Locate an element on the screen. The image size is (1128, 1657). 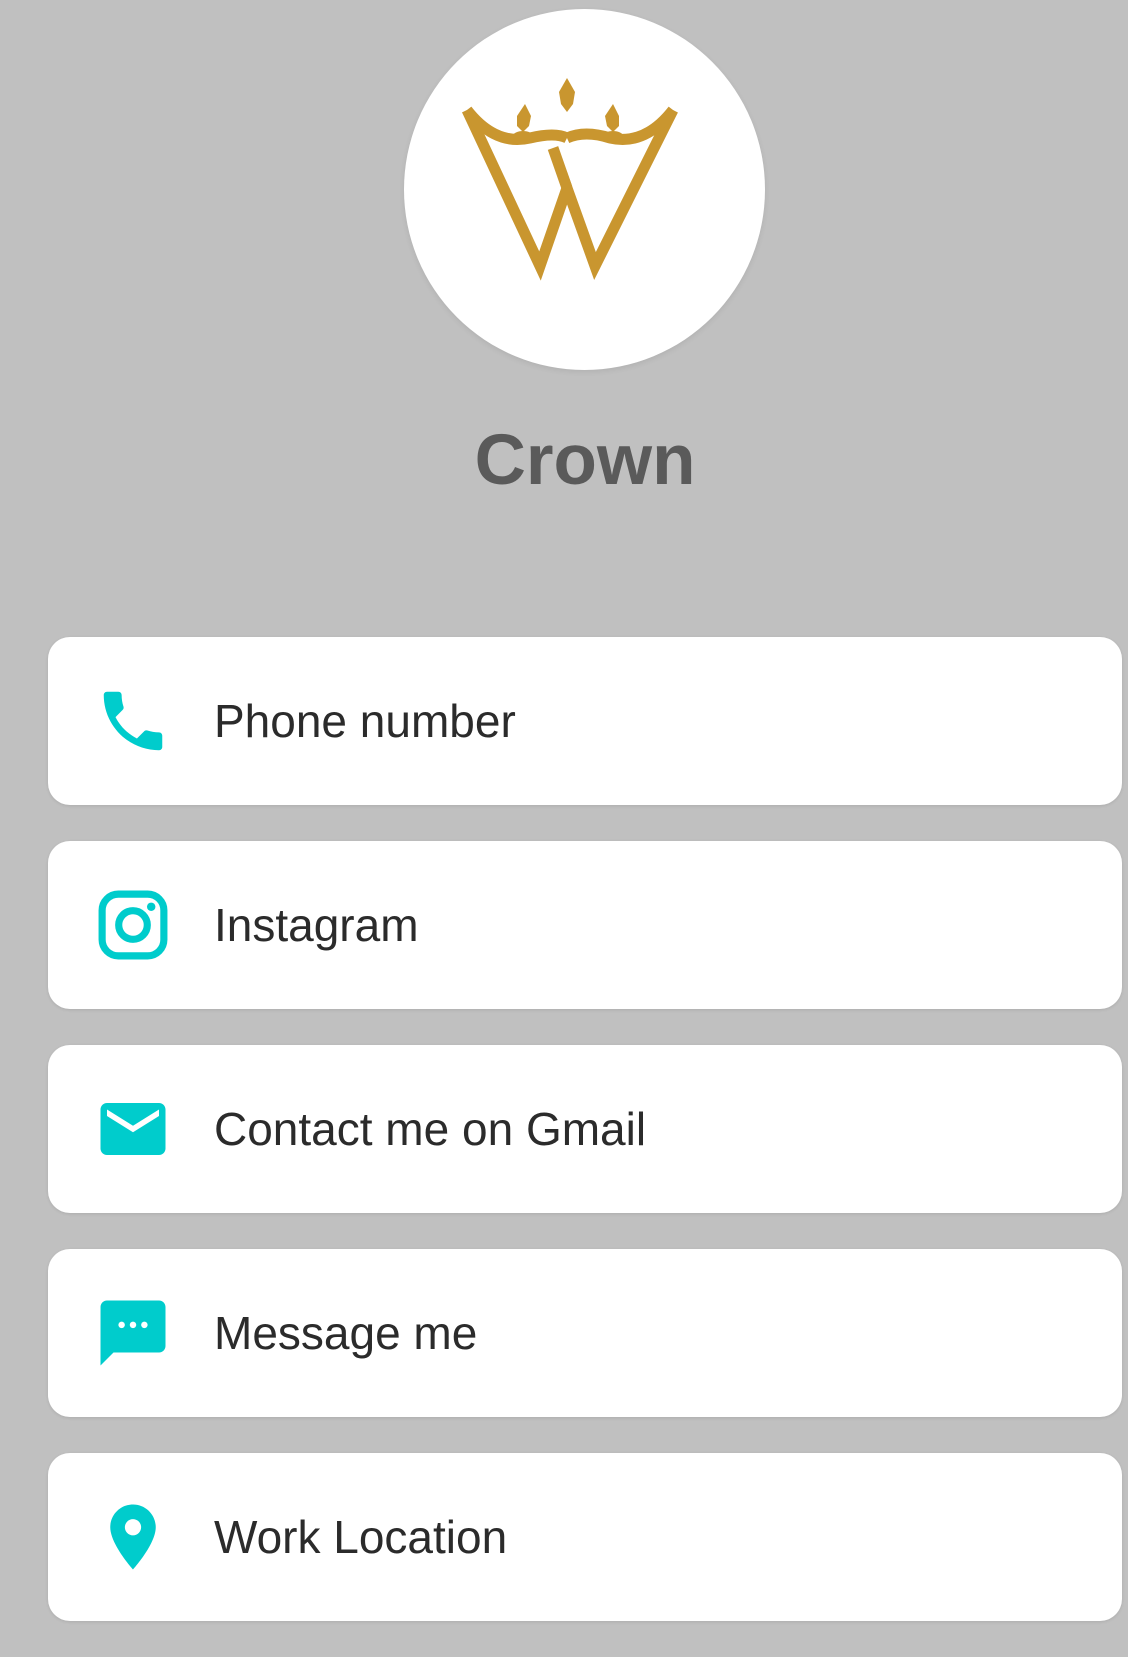
message-link-label: Message me is located at coordinates (346, 1333).